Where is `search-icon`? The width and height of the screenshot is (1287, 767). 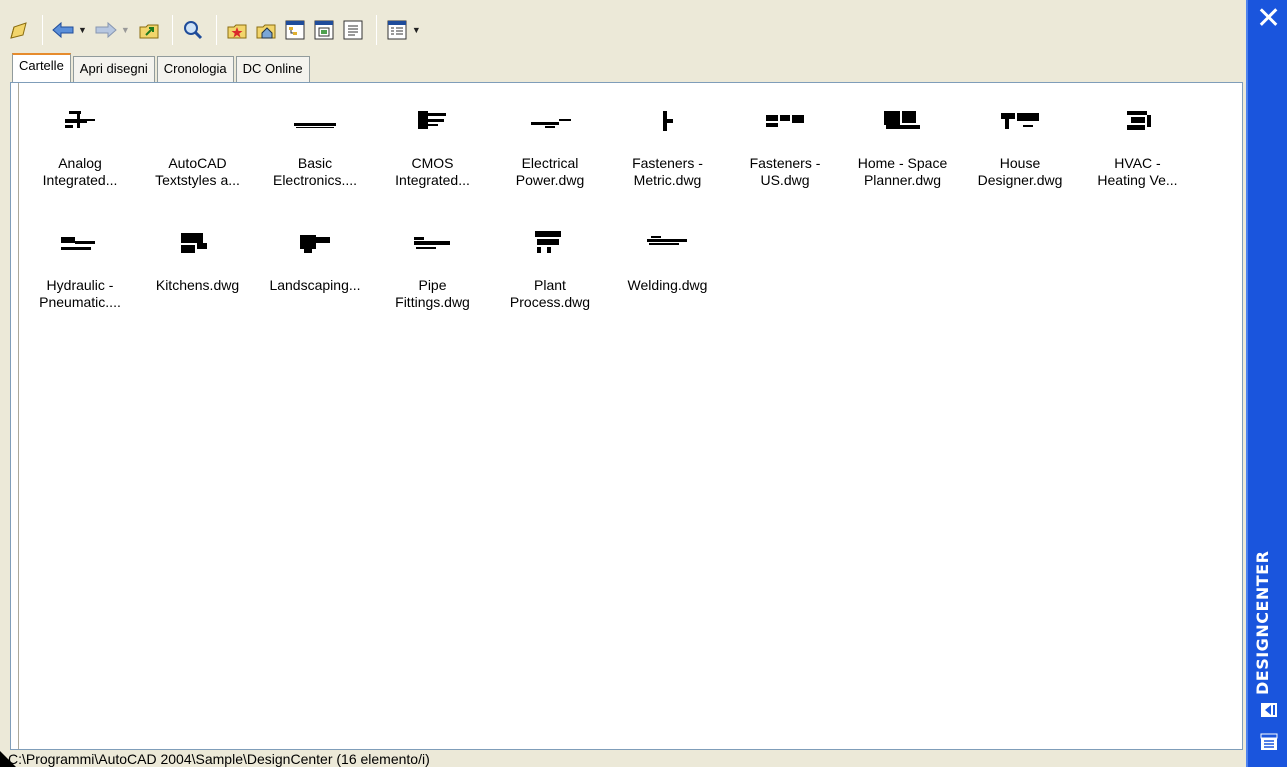 search-icon is located at coordinates (193, 30).